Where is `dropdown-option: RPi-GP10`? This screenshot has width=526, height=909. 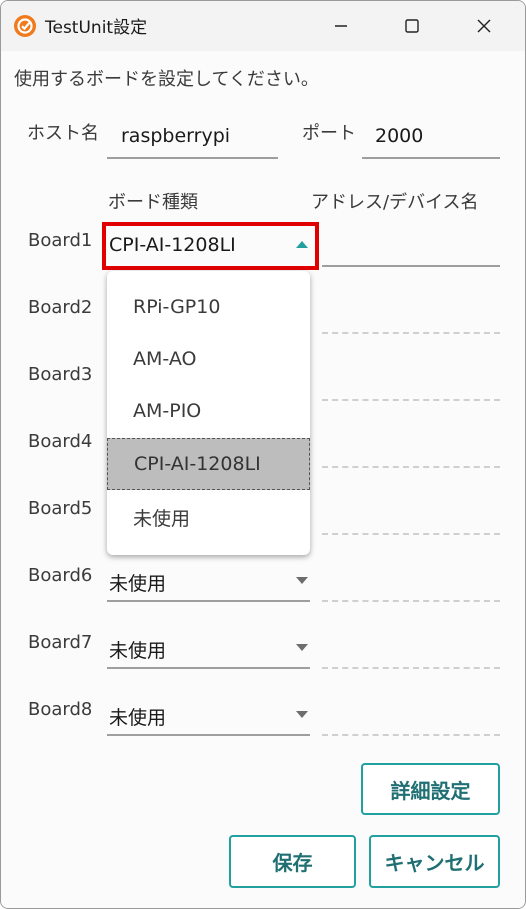
dropdown-option: RPi-GP10 is located at coordinates (208, 308).